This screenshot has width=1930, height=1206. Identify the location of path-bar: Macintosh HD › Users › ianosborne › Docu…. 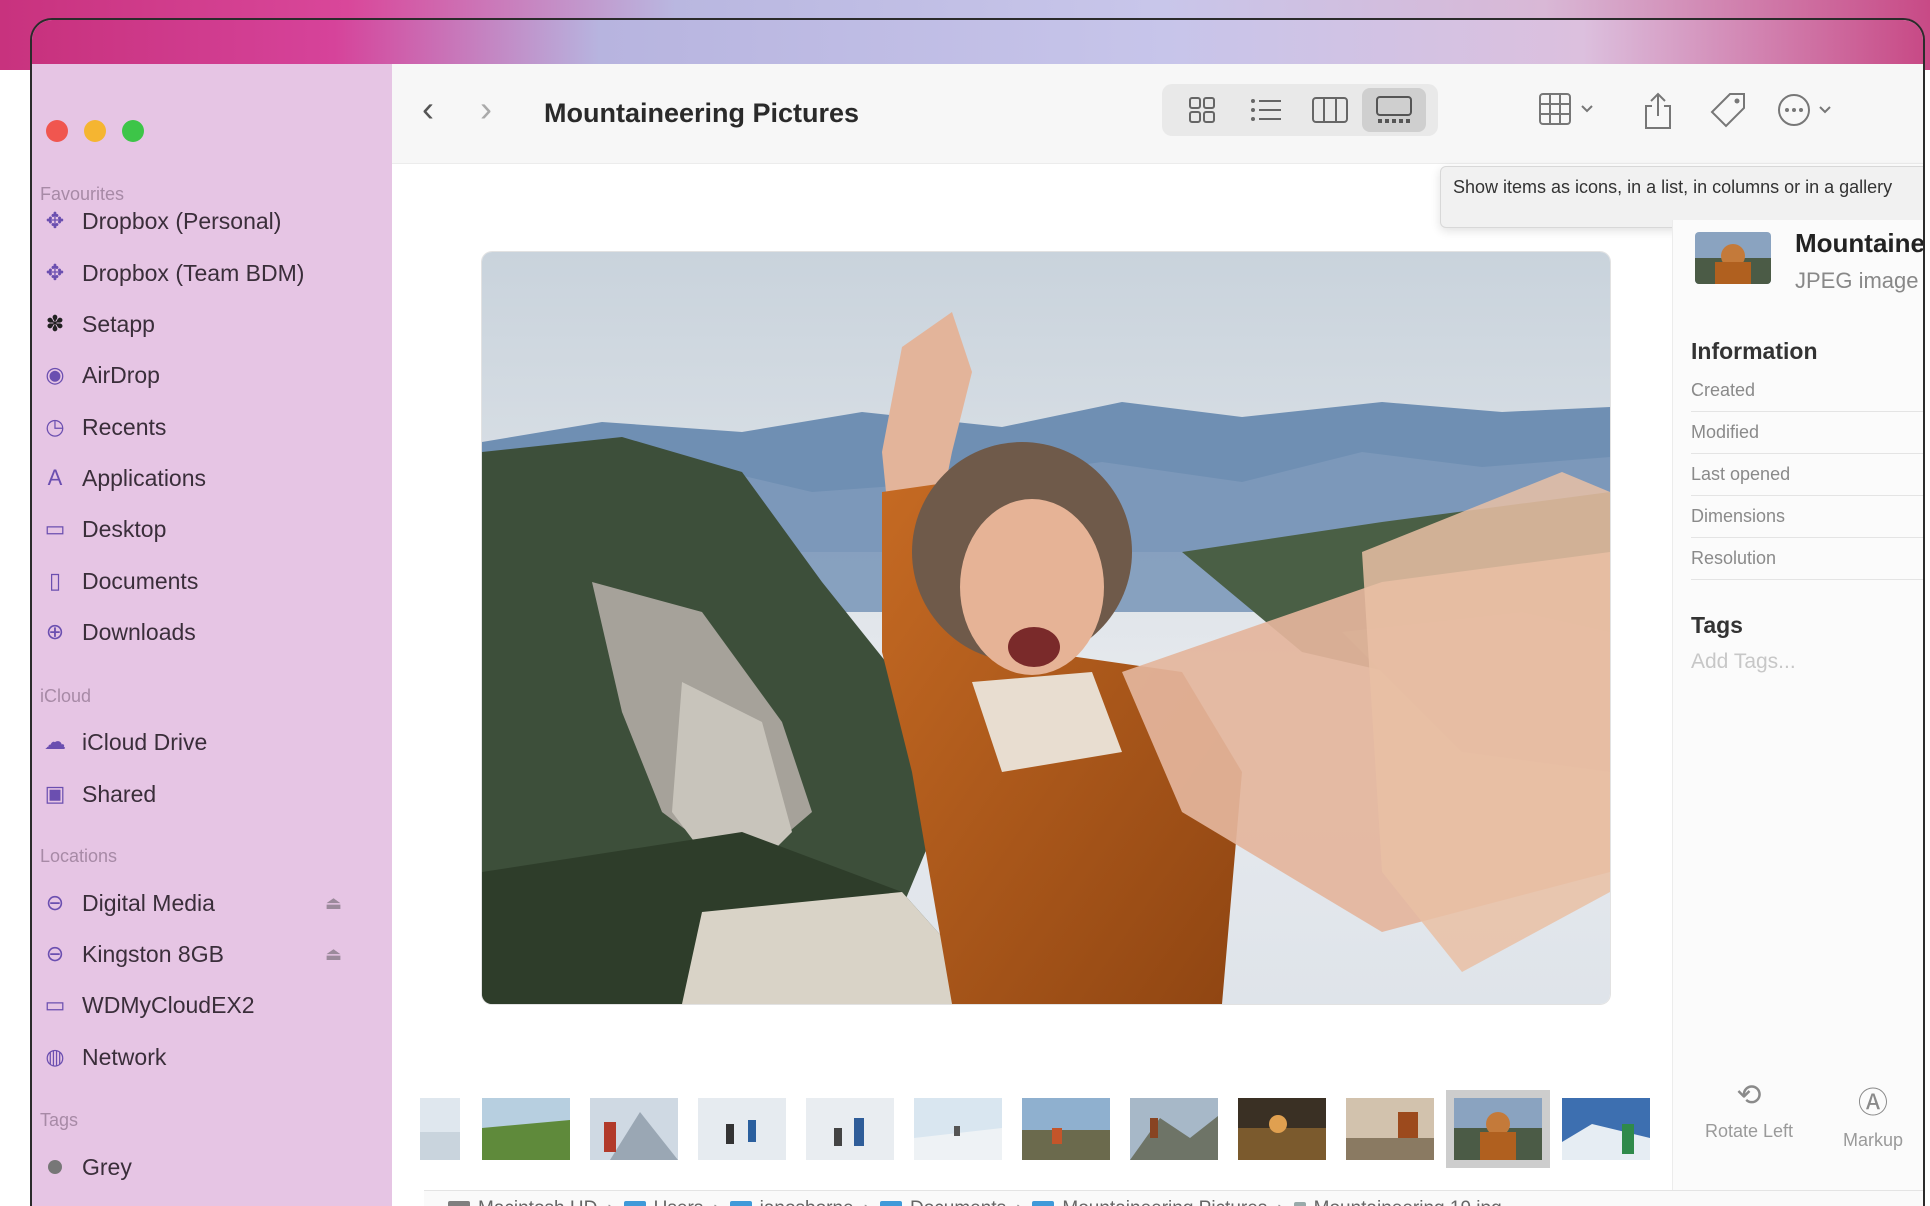
(1173, 1198).